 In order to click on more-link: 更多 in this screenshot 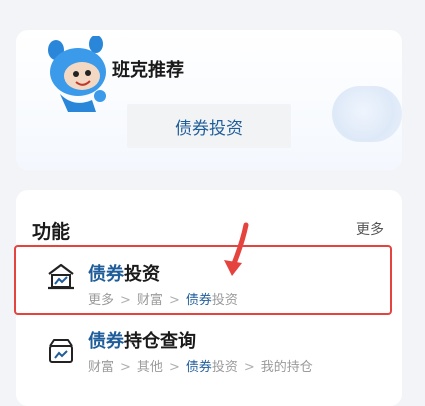, I will do `click(370, 229)`.